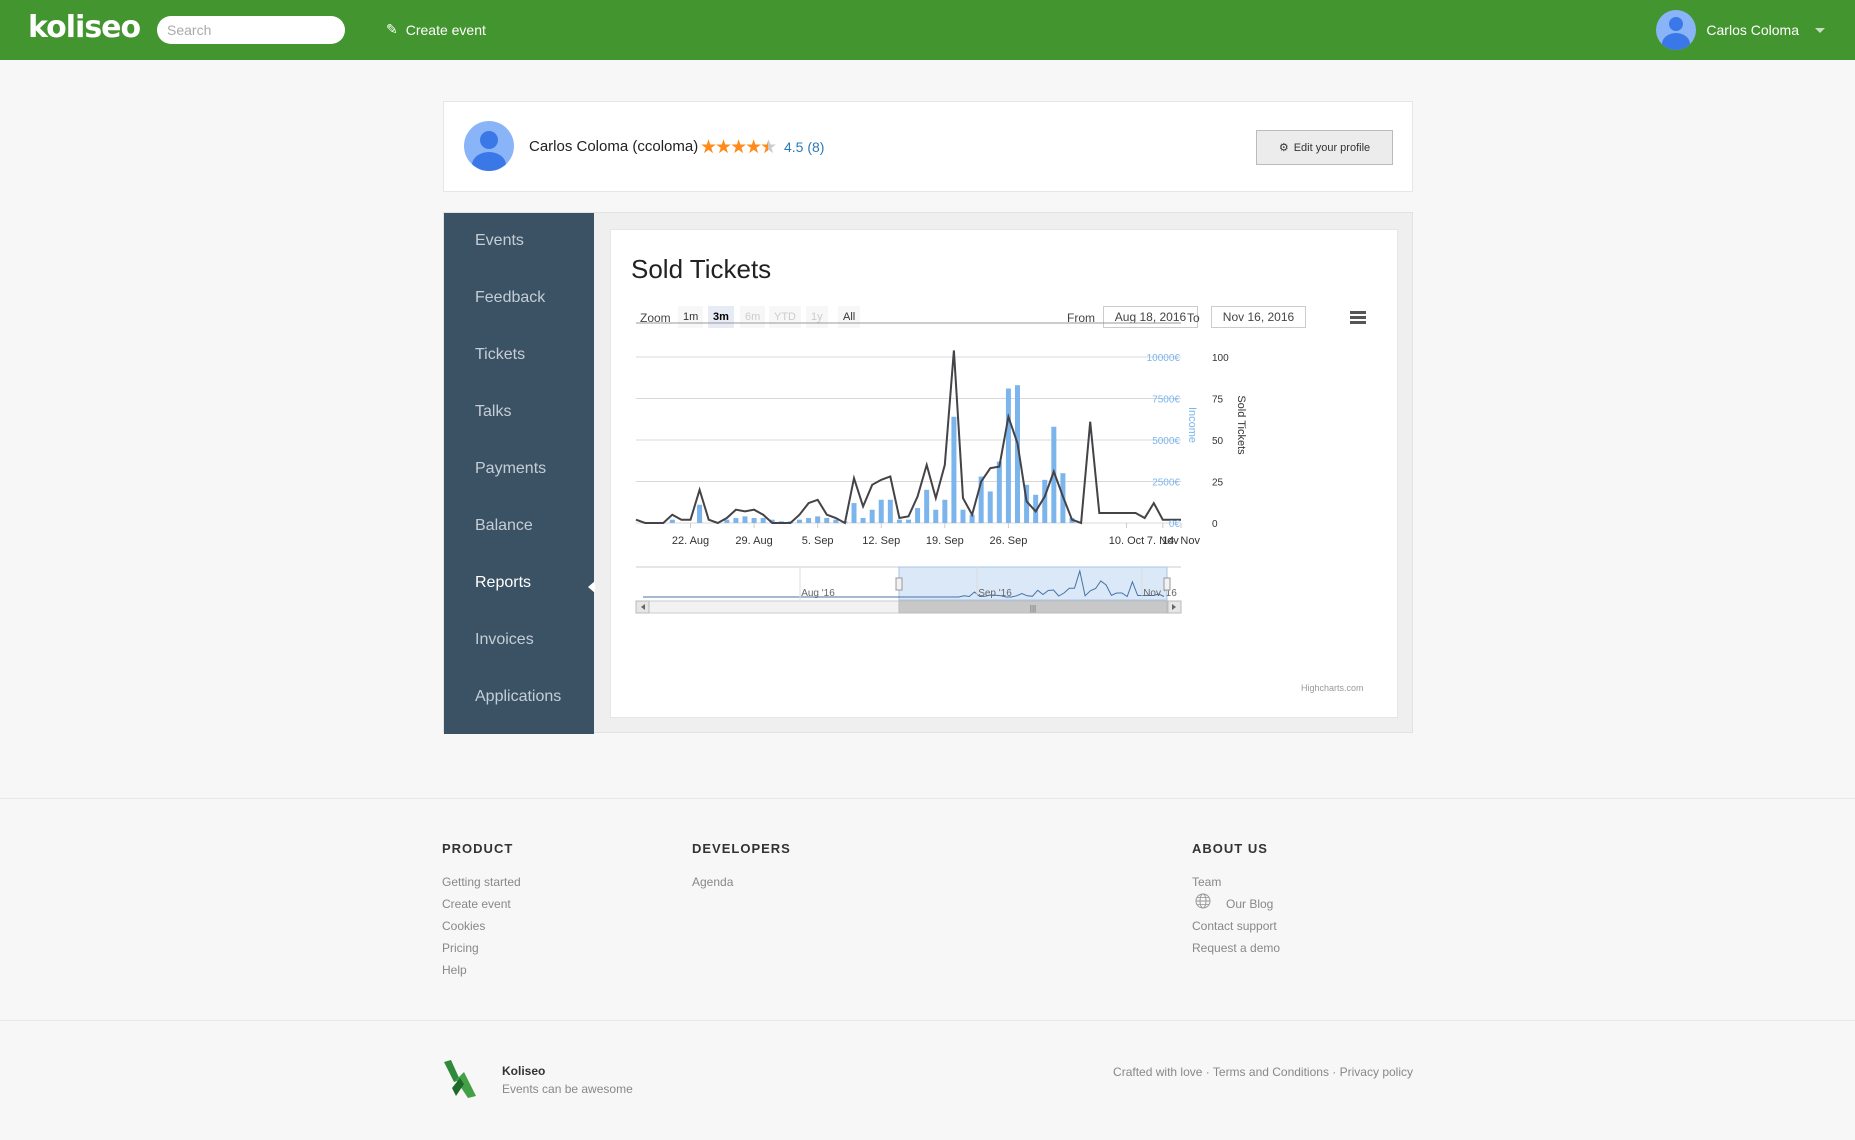  I want to click on star-rating-icon: ★★★★★★, so click(738, 147).